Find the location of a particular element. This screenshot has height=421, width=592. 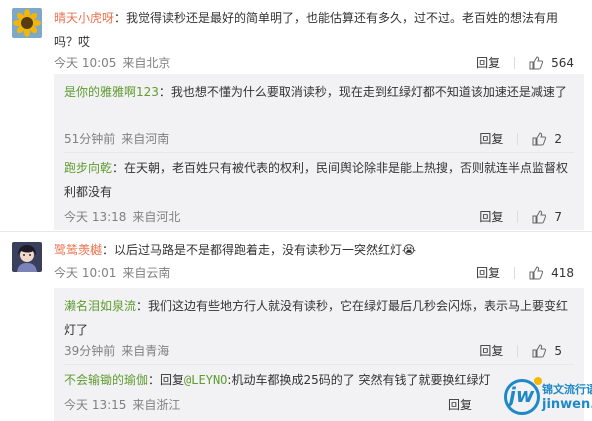

comment-body: 我觉得读秒还是最好的简单明了，也能估算还有多久，过不过。老百姓的想法有用吗？哎 is located at coordinates (306, 30).